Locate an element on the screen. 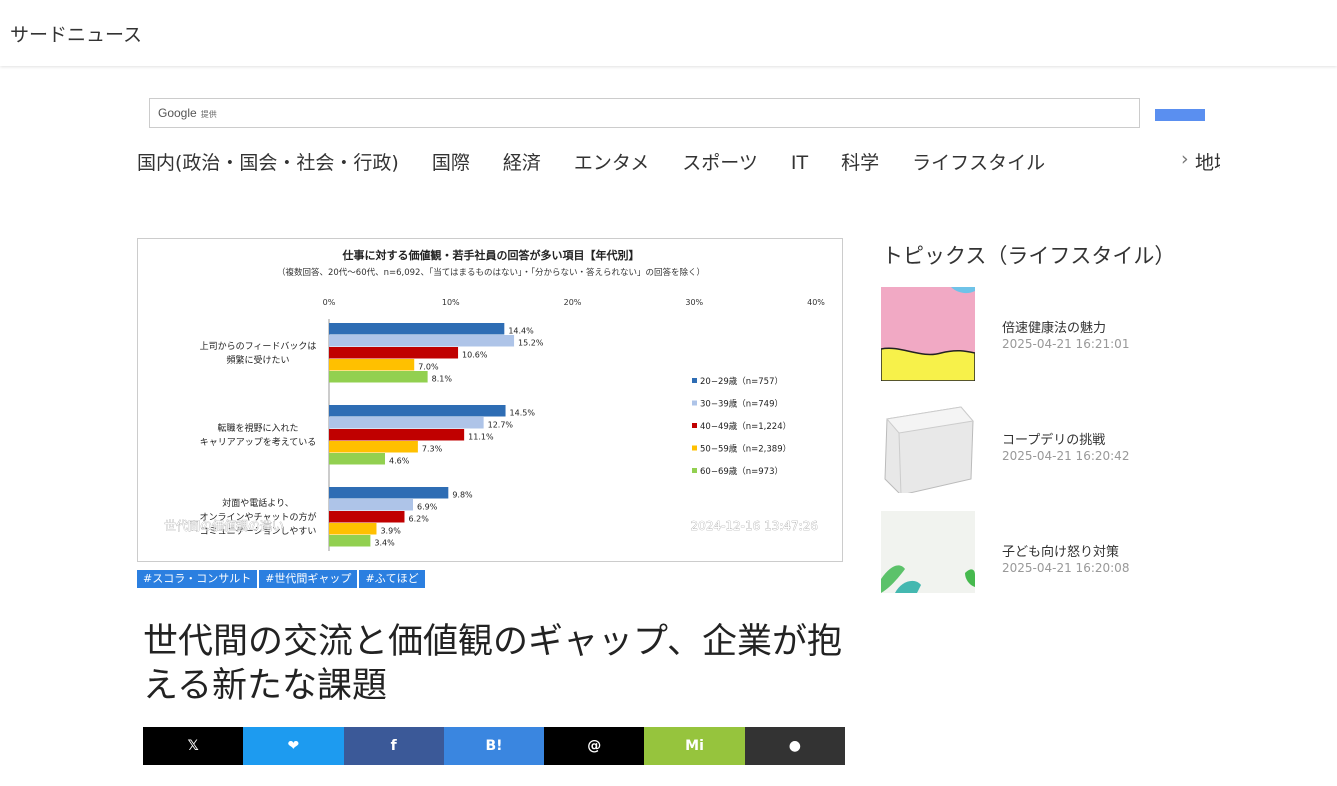 The height and width of the screenshot is (786, 1337). top-bar: サードニュース is located at coordinates (668, 33).